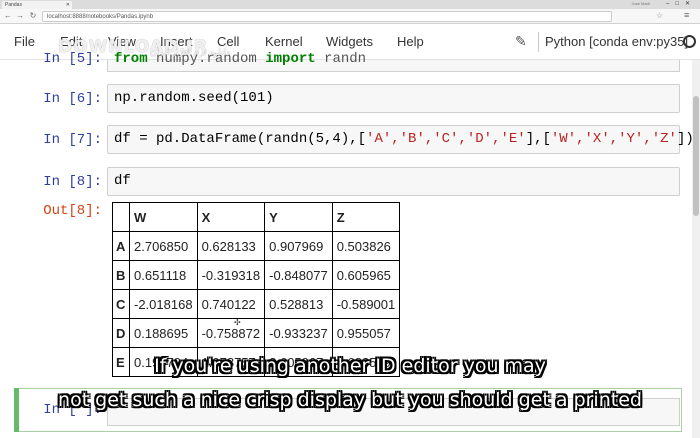  I want to click on code-text: df, so click(122, 181).